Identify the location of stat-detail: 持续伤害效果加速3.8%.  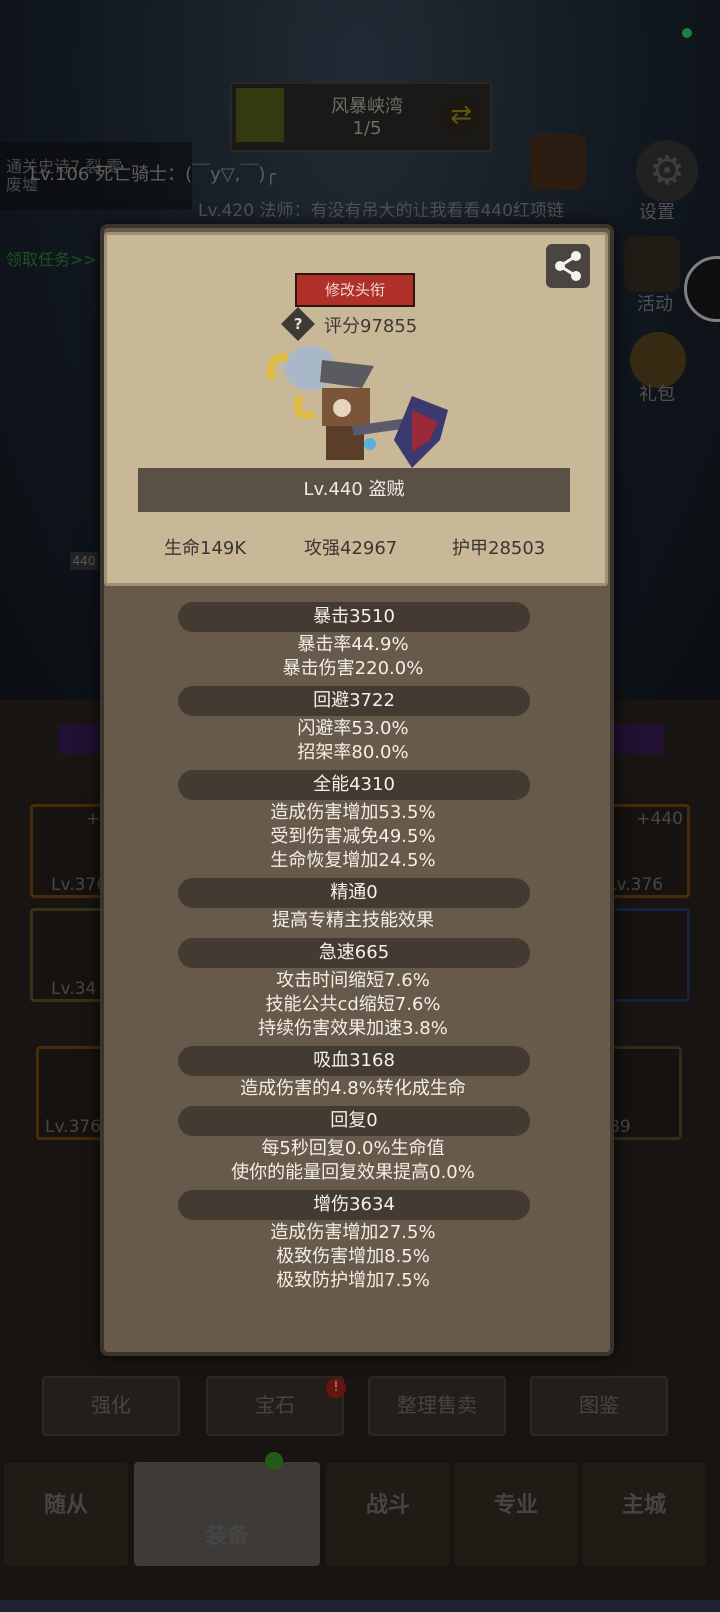
(353, 1028).